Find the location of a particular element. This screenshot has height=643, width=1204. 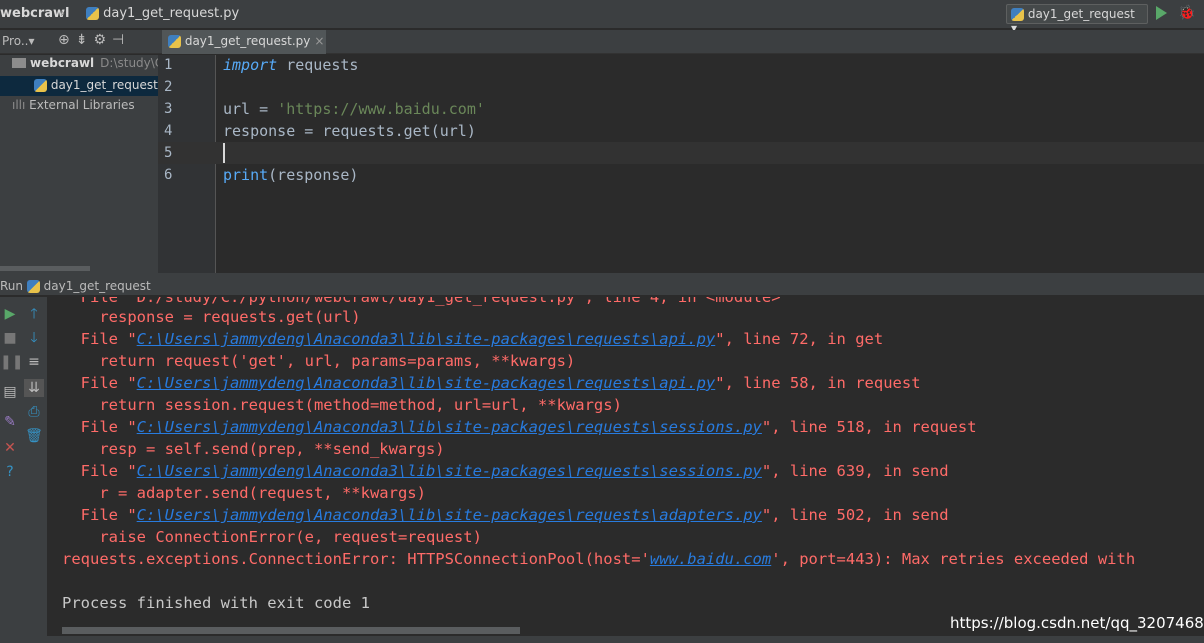

tab-day1-get-request: day1_get_request.py × is located at coordinates (244, 42).